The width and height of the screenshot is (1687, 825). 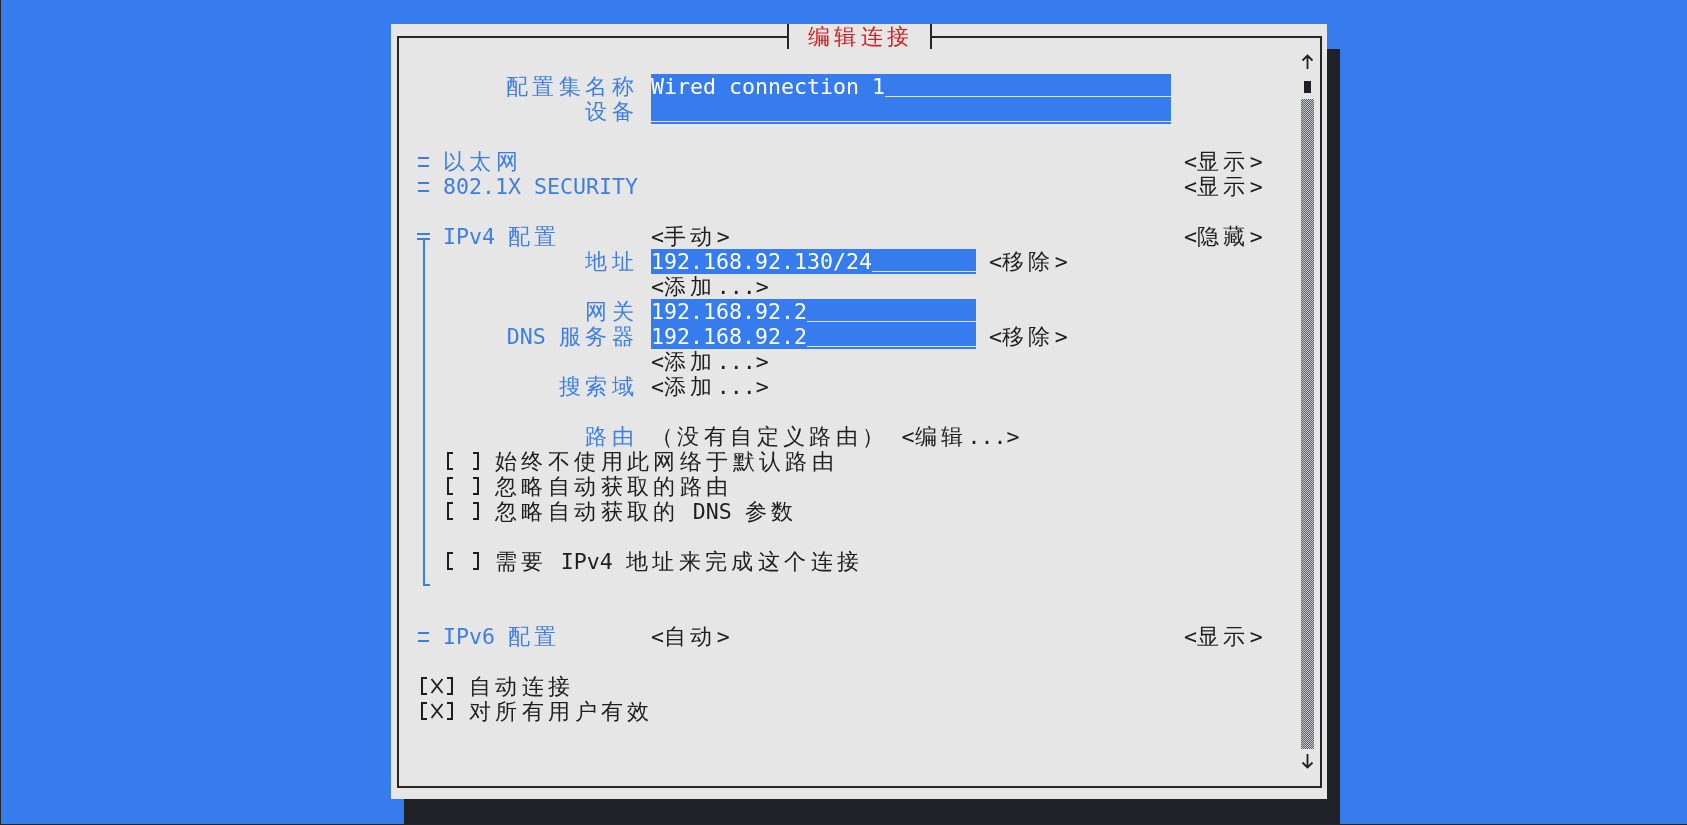 I want to click on checkbox-label: 需要 IPv4 地址来完成这个连接, so click(x=679, y=561).